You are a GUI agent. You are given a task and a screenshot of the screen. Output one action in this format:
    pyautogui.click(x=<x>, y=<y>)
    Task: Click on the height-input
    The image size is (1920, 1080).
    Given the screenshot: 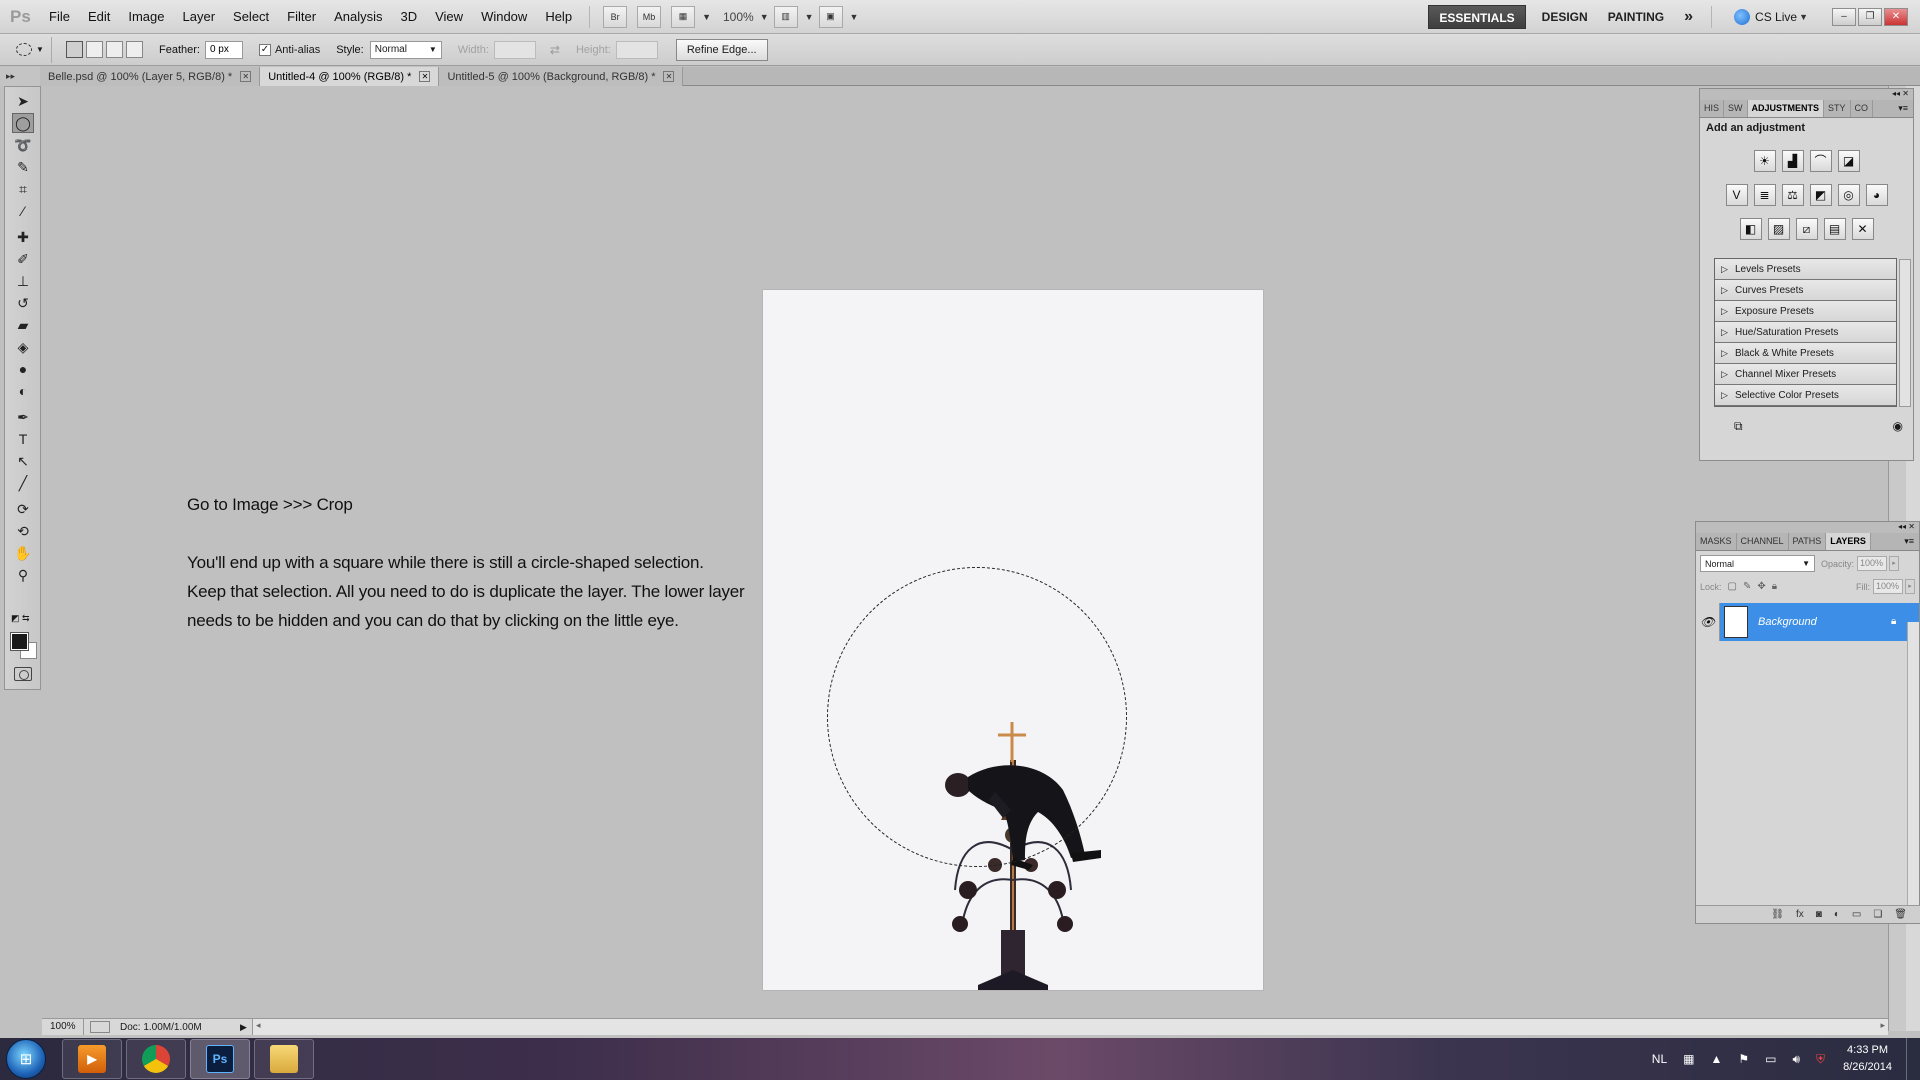 What is the action you would take?
    pyautogui.click(x=636, y=49)
    